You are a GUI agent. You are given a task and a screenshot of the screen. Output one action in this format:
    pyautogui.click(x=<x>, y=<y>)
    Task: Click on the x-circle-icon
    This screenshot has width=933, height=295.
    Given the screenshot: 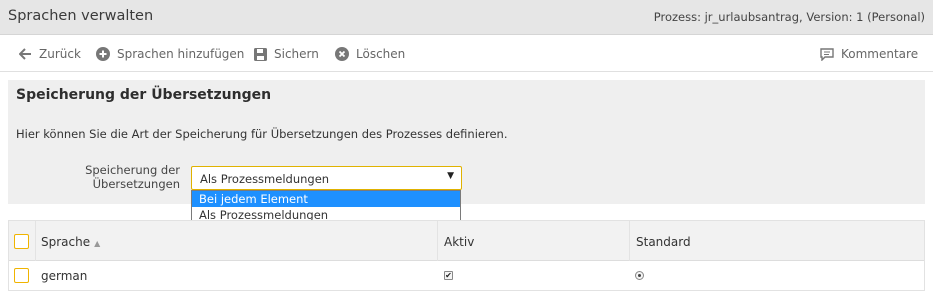 What is the action you would take?
    pyautogui.click(x=342, y=54)
    